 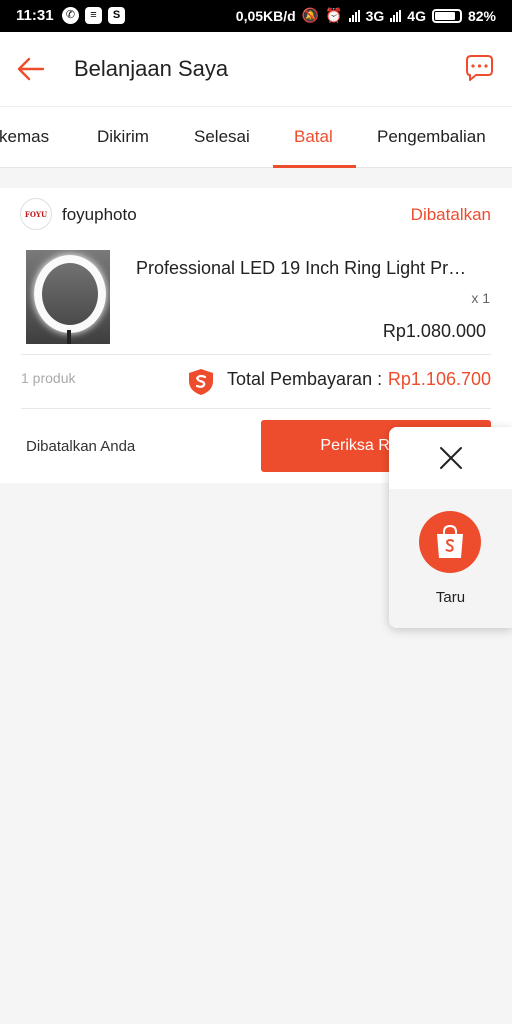 I want to click on shop-logo-text: FOYU, so click(x=36, y=214).